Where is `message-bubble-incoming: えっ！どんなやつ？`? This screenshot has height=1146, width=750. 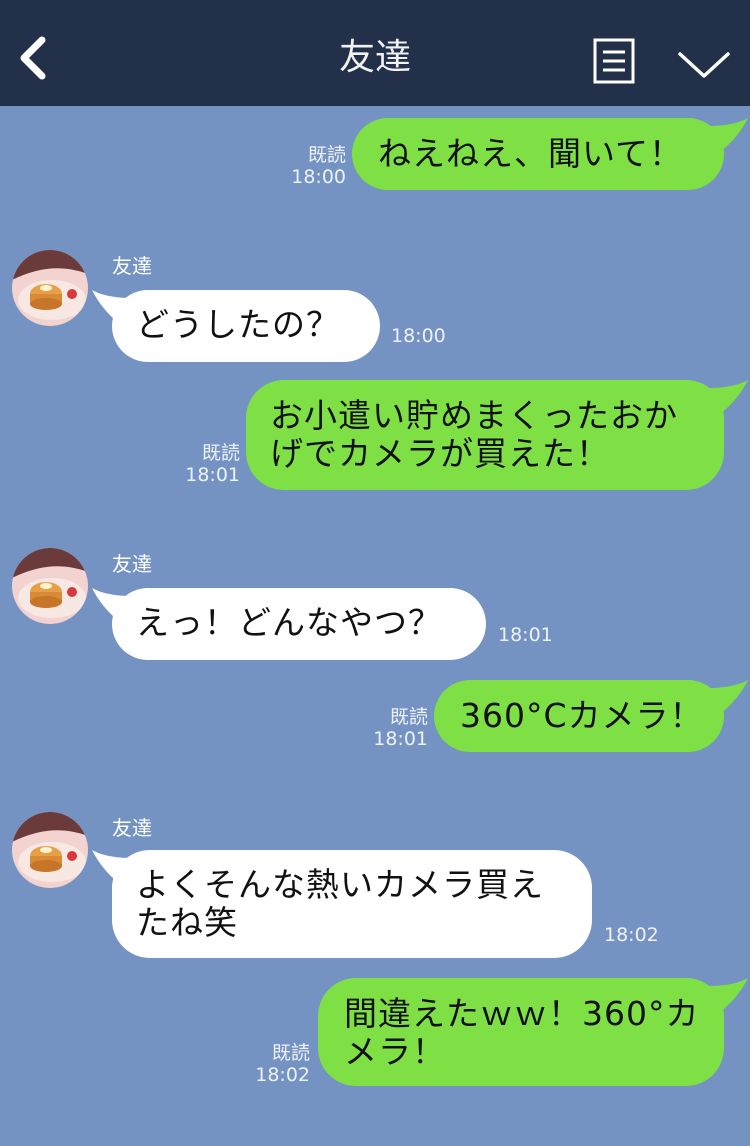 message-bubble-incoming: えっ！どんなやつ？ is located at coordinates (299, 624).